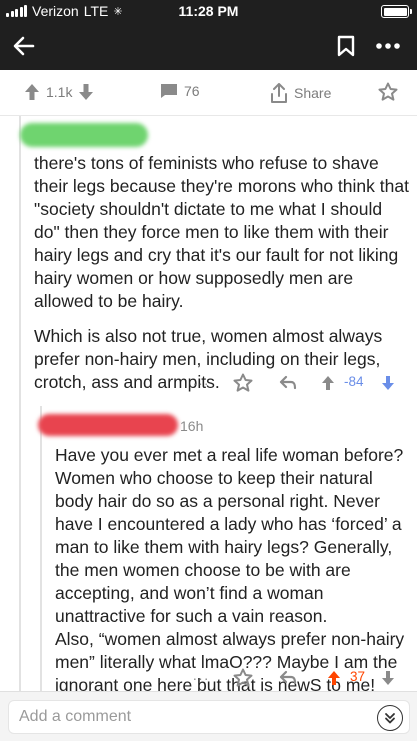 This screenshot has width=417, height=741. I want to click on comments-button: 76, so click(180, 91).